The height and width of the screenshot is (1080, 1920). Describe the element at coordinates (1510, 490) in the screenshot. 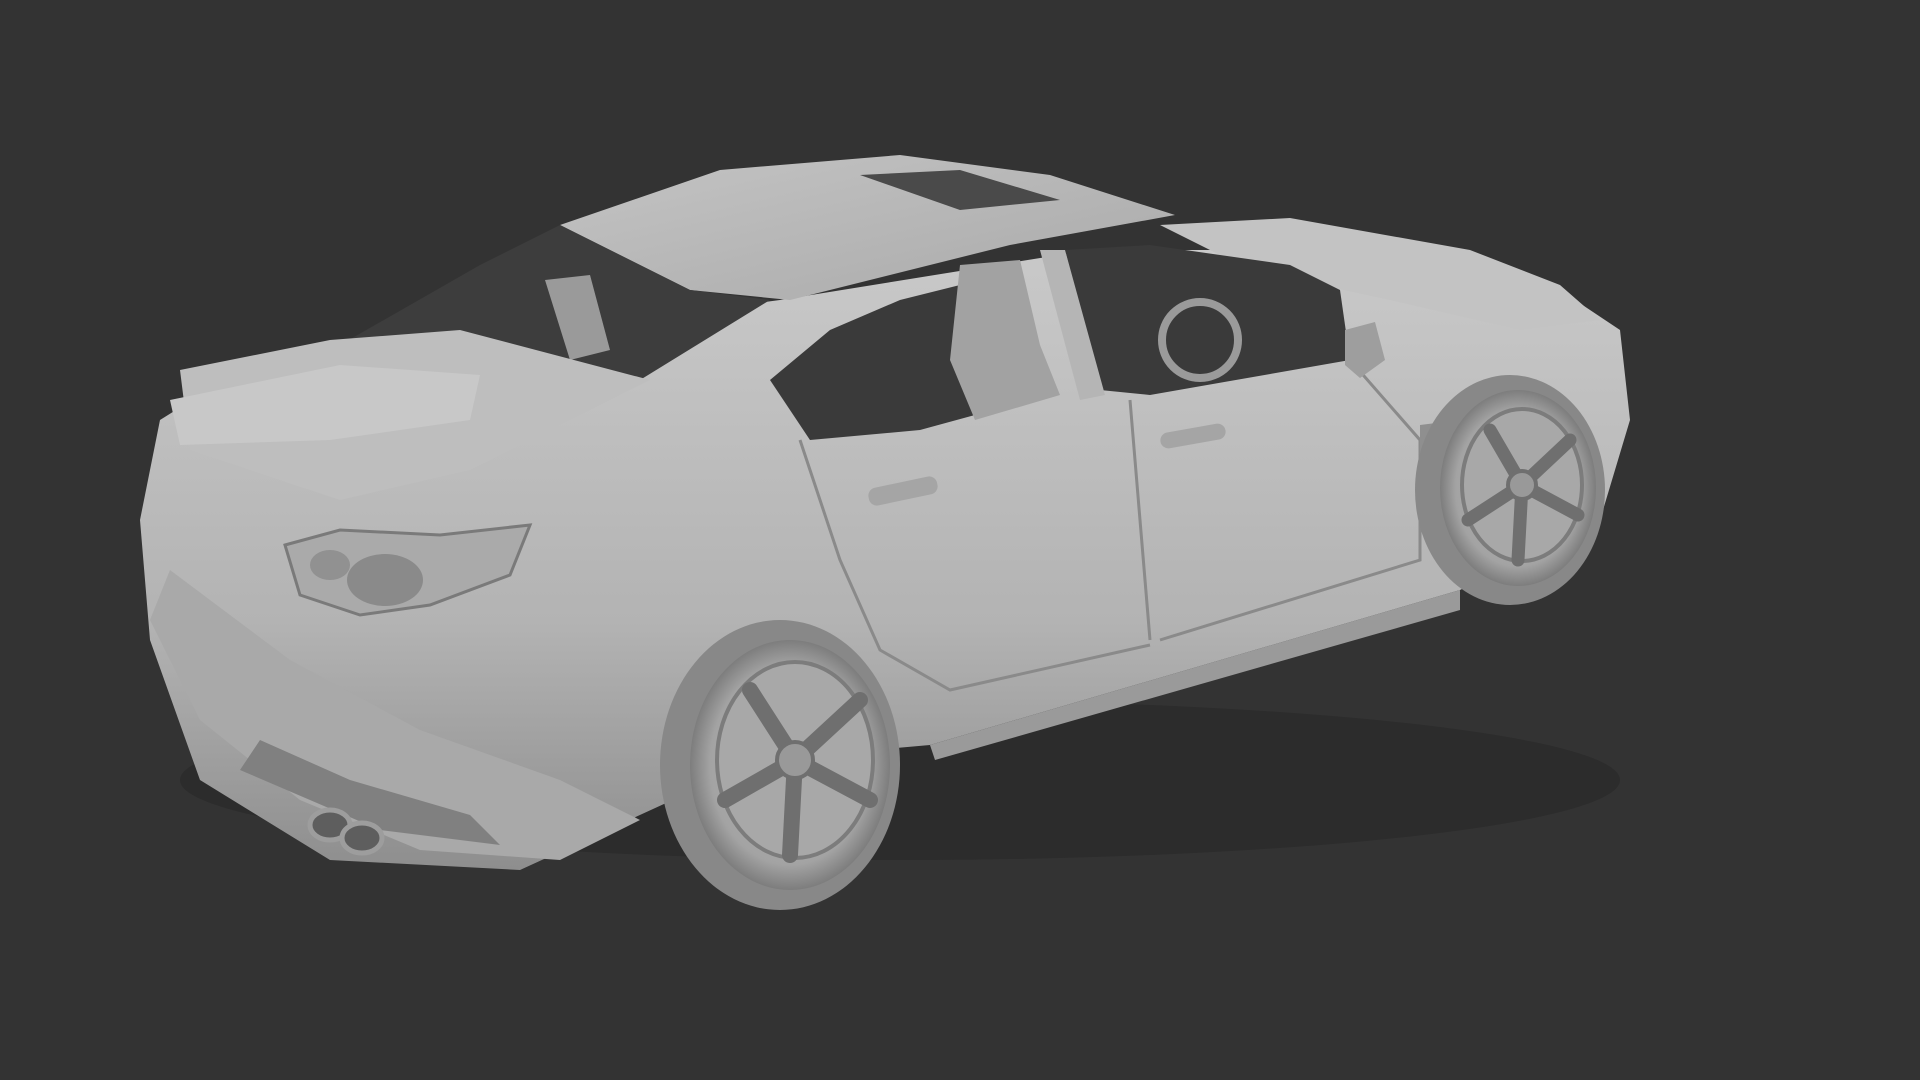

I see `front-wheel` at that location.